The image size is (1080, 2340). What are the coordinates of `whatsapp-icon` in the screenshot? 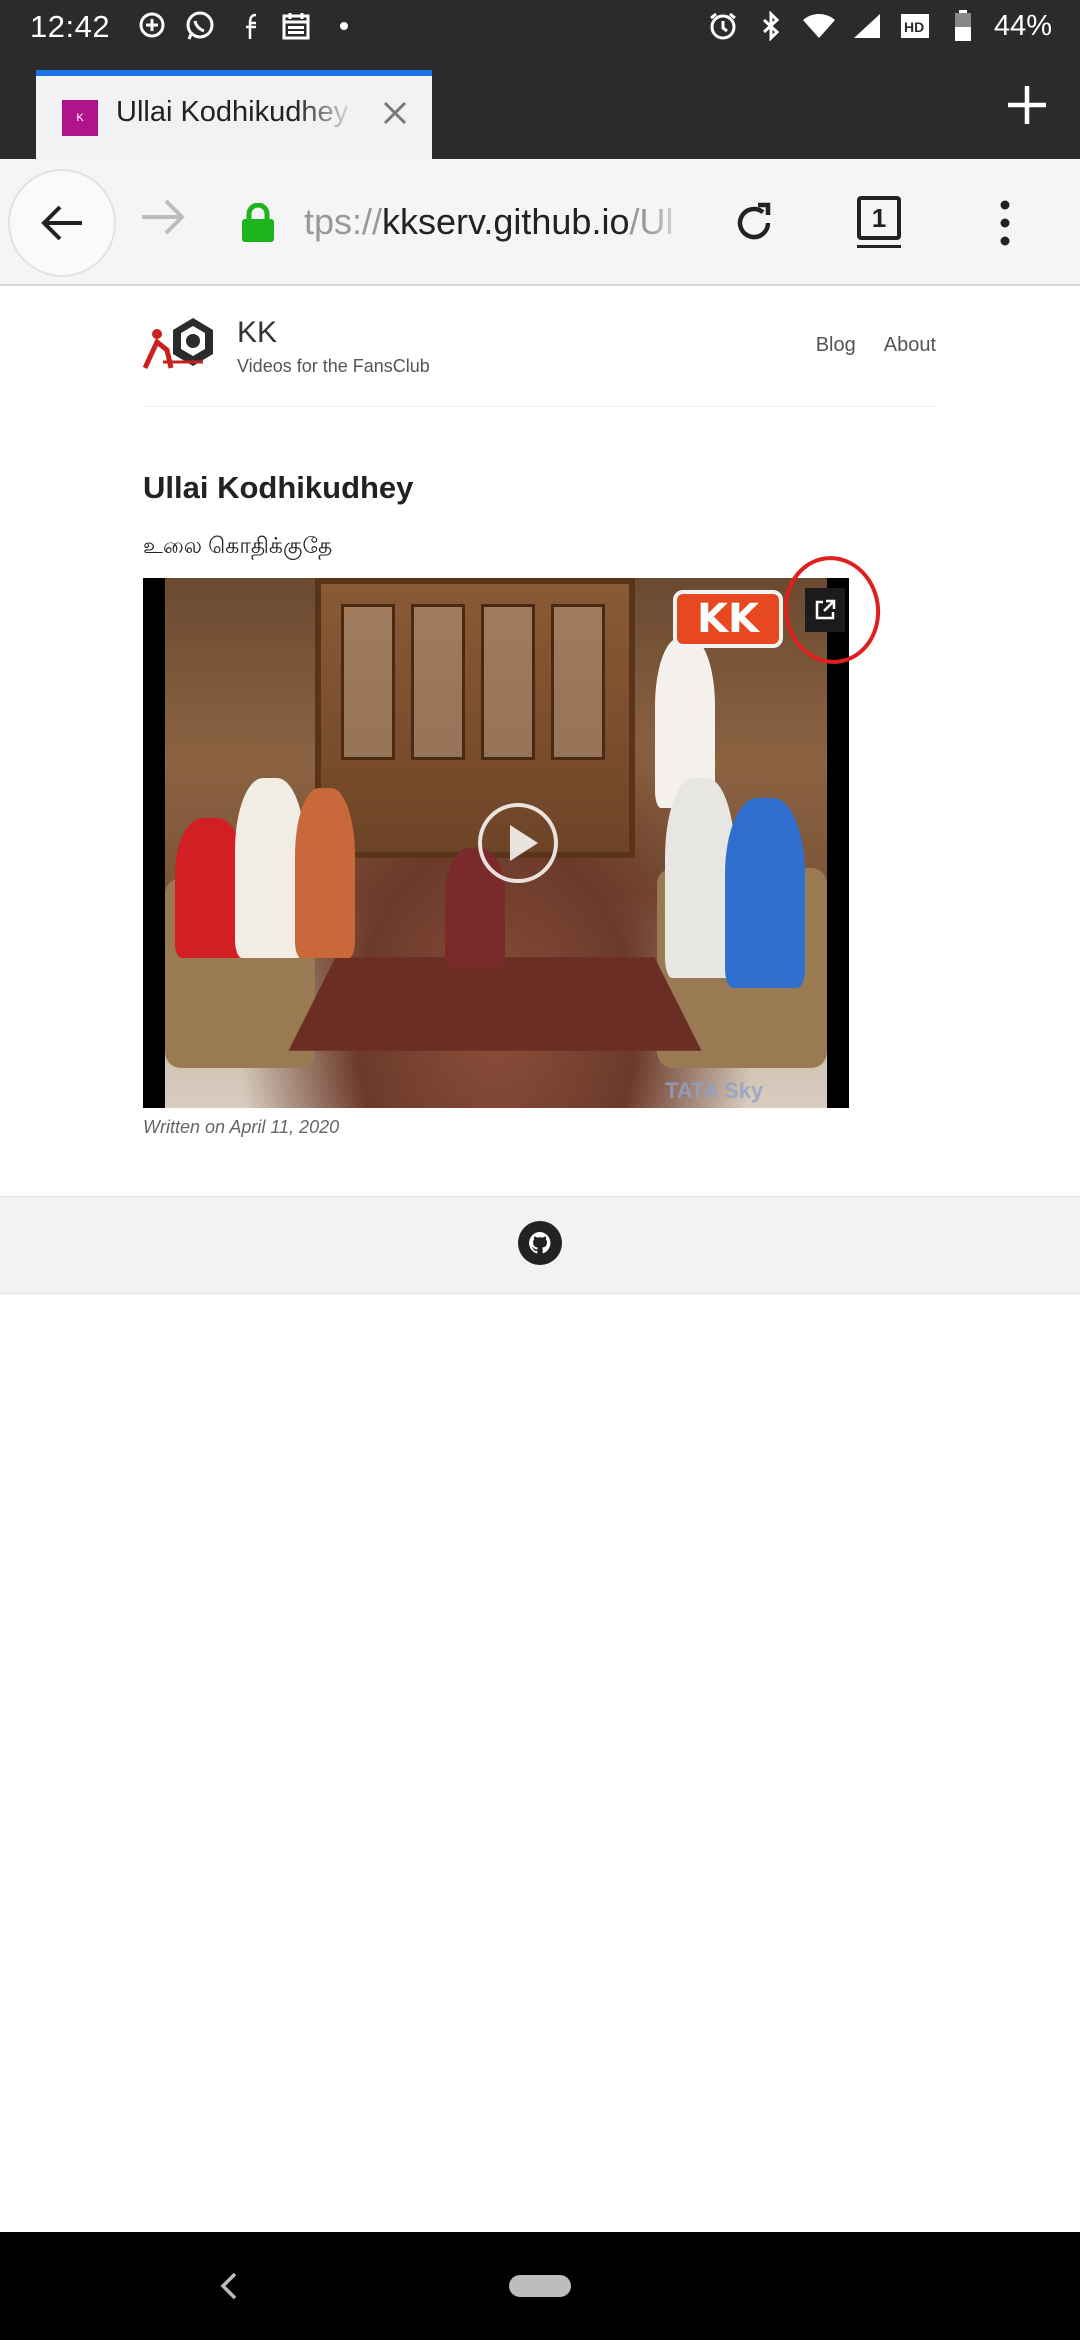 It's located at (200, 26).